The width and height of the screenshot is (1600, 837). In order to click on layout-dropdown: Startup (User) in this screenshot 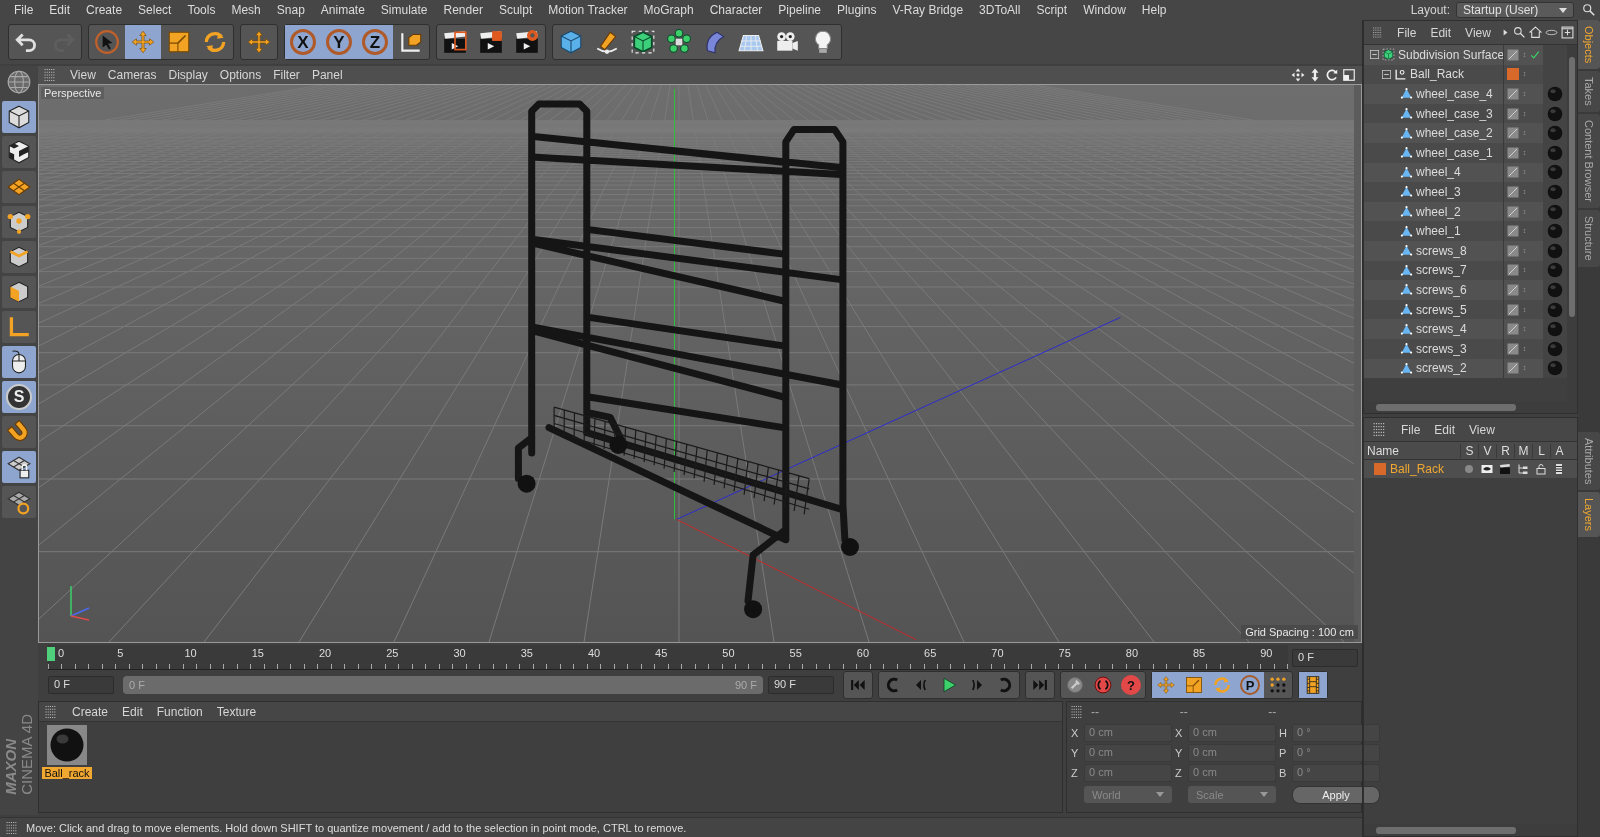, I will do `click(1515, 10)`.